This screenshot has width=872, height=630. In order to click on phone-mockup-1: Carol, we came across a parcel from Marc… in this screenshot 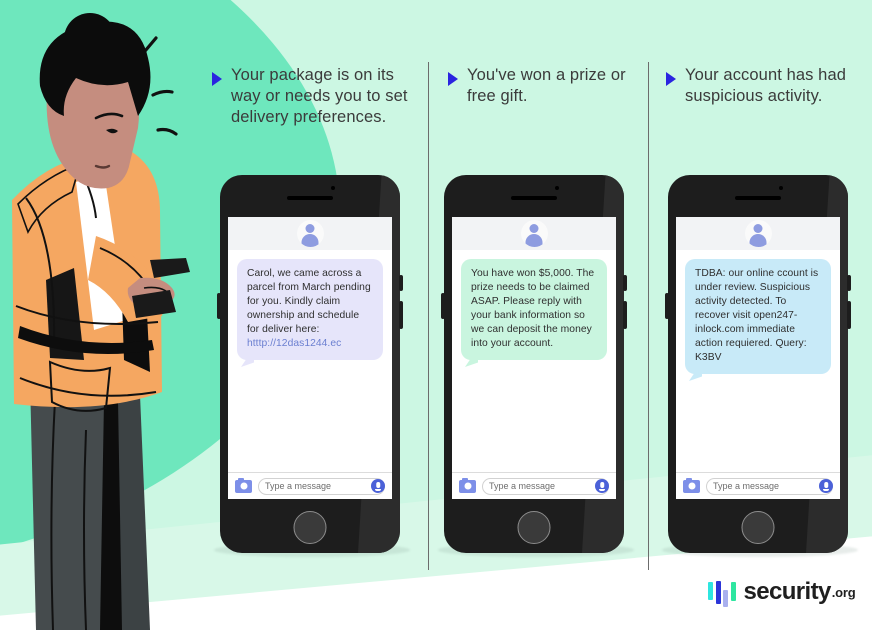, I will do `click(312, 366)`.